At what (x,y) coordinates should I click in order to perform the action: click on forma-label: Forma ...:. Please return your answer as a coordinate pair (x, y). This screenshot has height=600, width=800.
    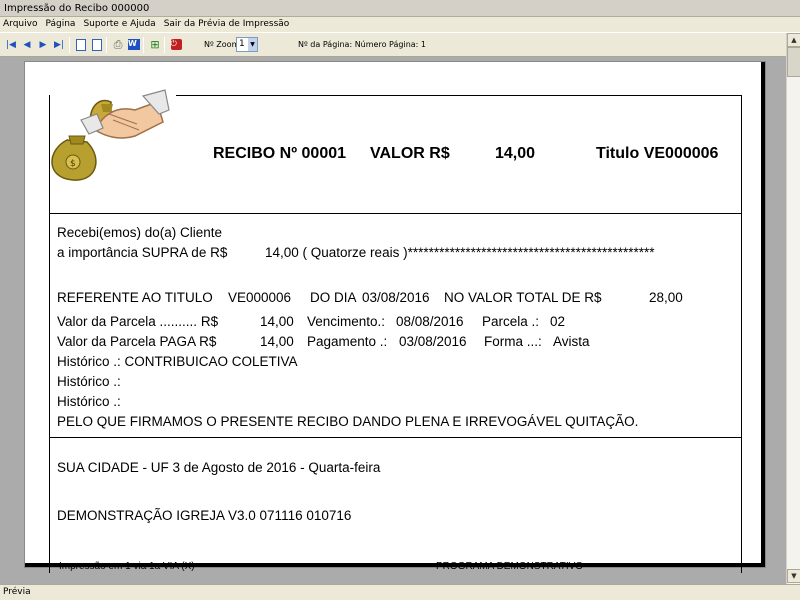
    Looking at the image, I should click on (513, 341).